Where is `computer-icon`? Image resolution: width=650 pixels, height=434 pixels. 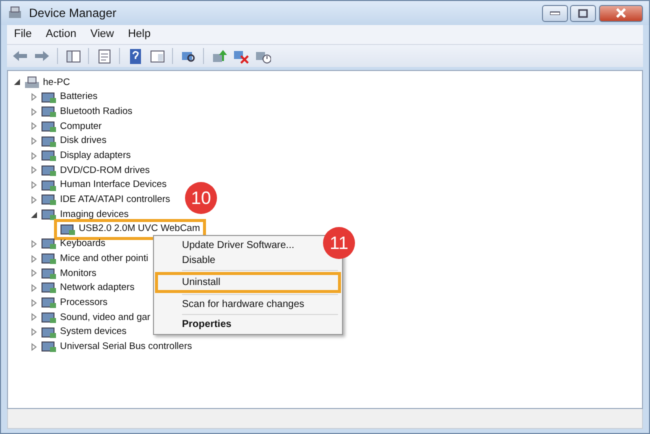 computer-icon is located at coordinates (32, 82).